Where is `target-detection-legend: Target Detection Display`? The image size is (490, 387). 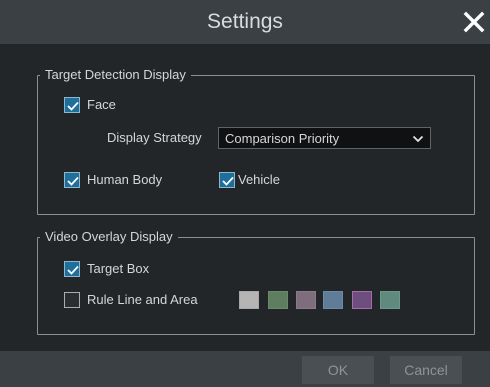
target-detection-legend: Target Detection Display is located at coordinates (115, 75).